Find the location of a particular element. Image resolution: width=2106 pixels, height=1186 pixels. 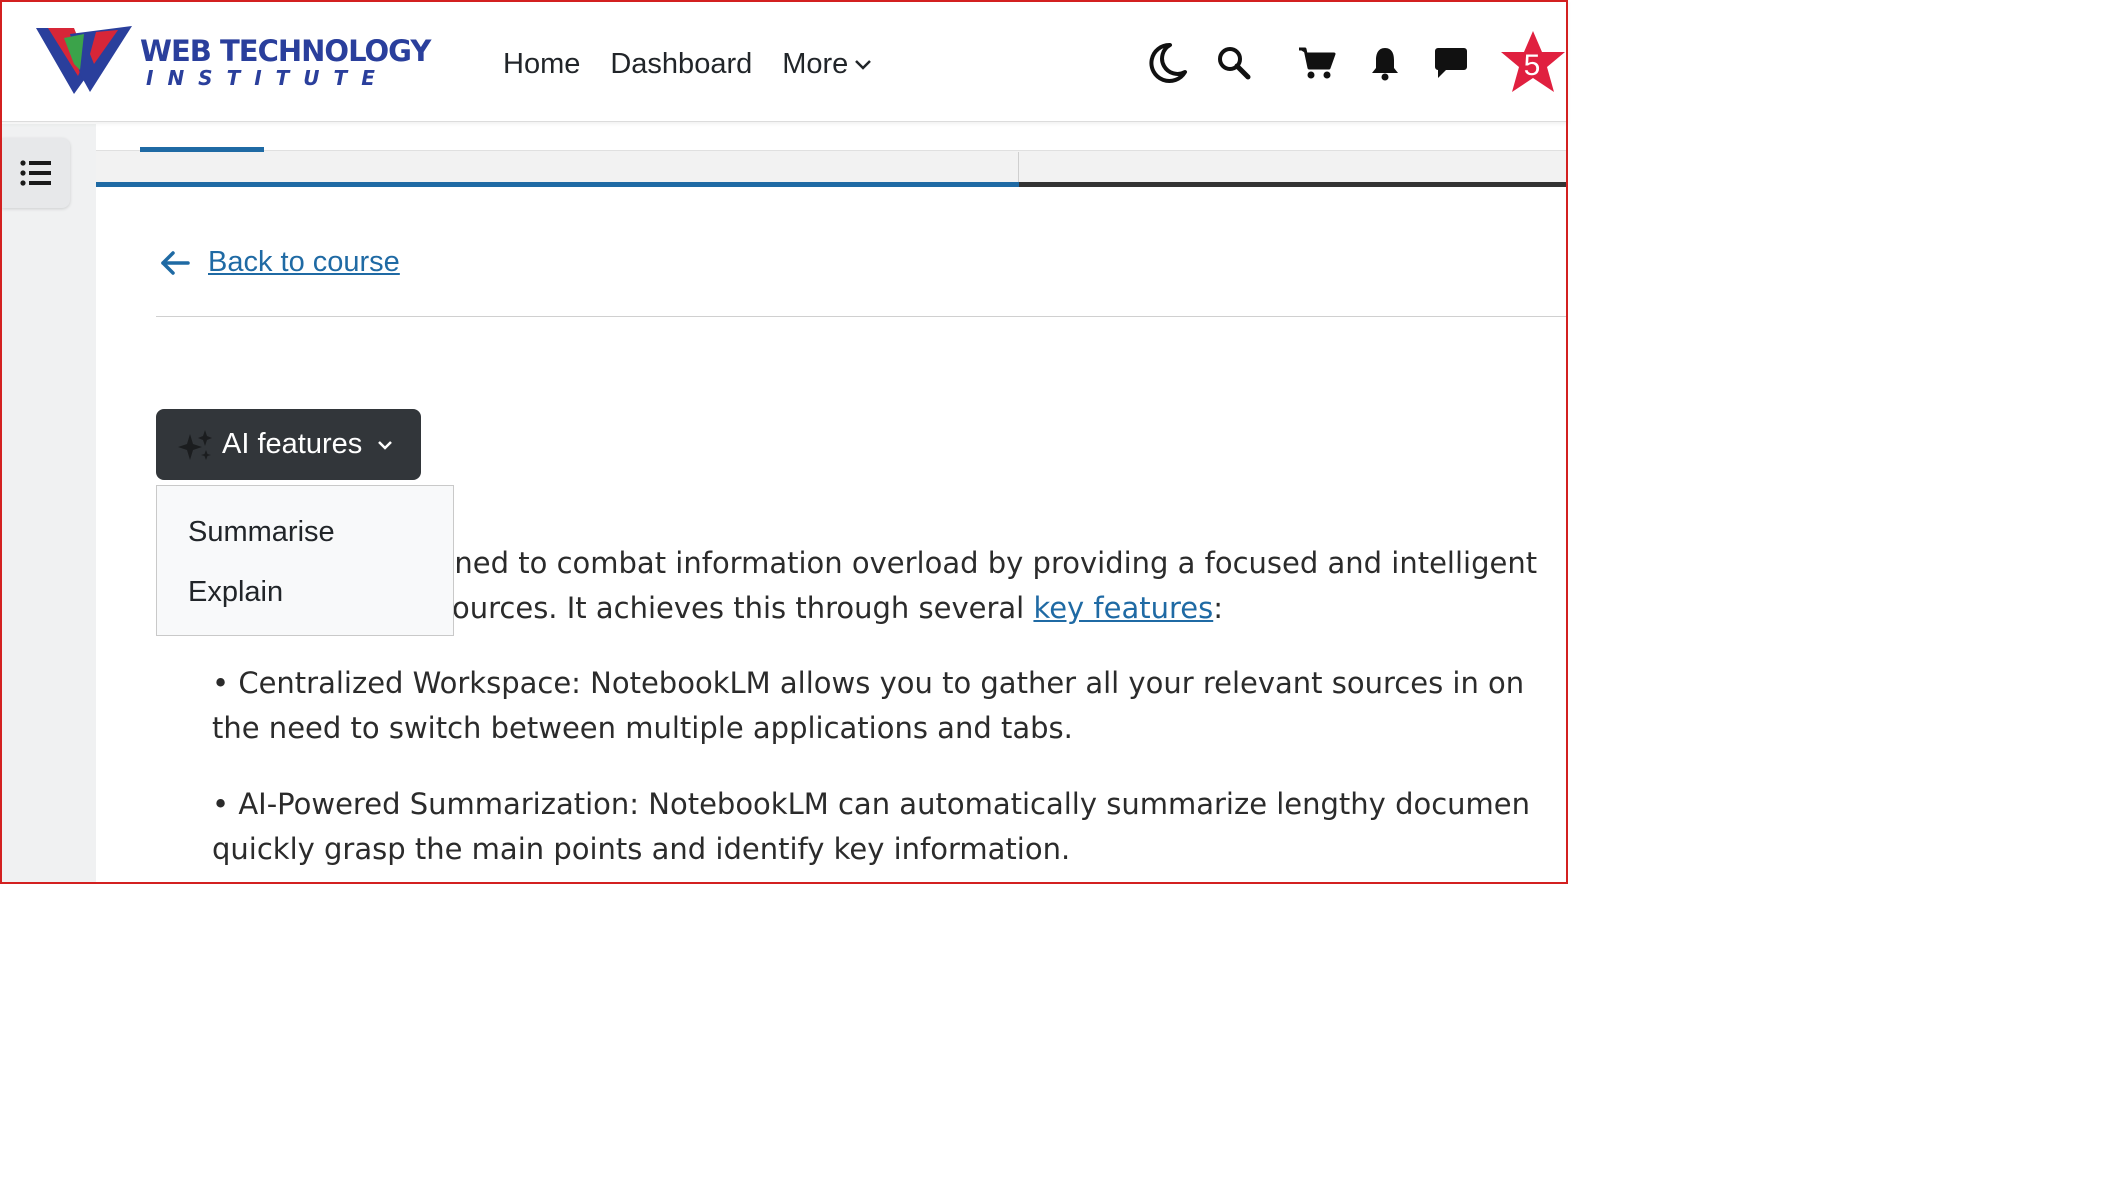

logo-text-primary: WEB TECHNOLOGY is located at coordinates (285, 51).